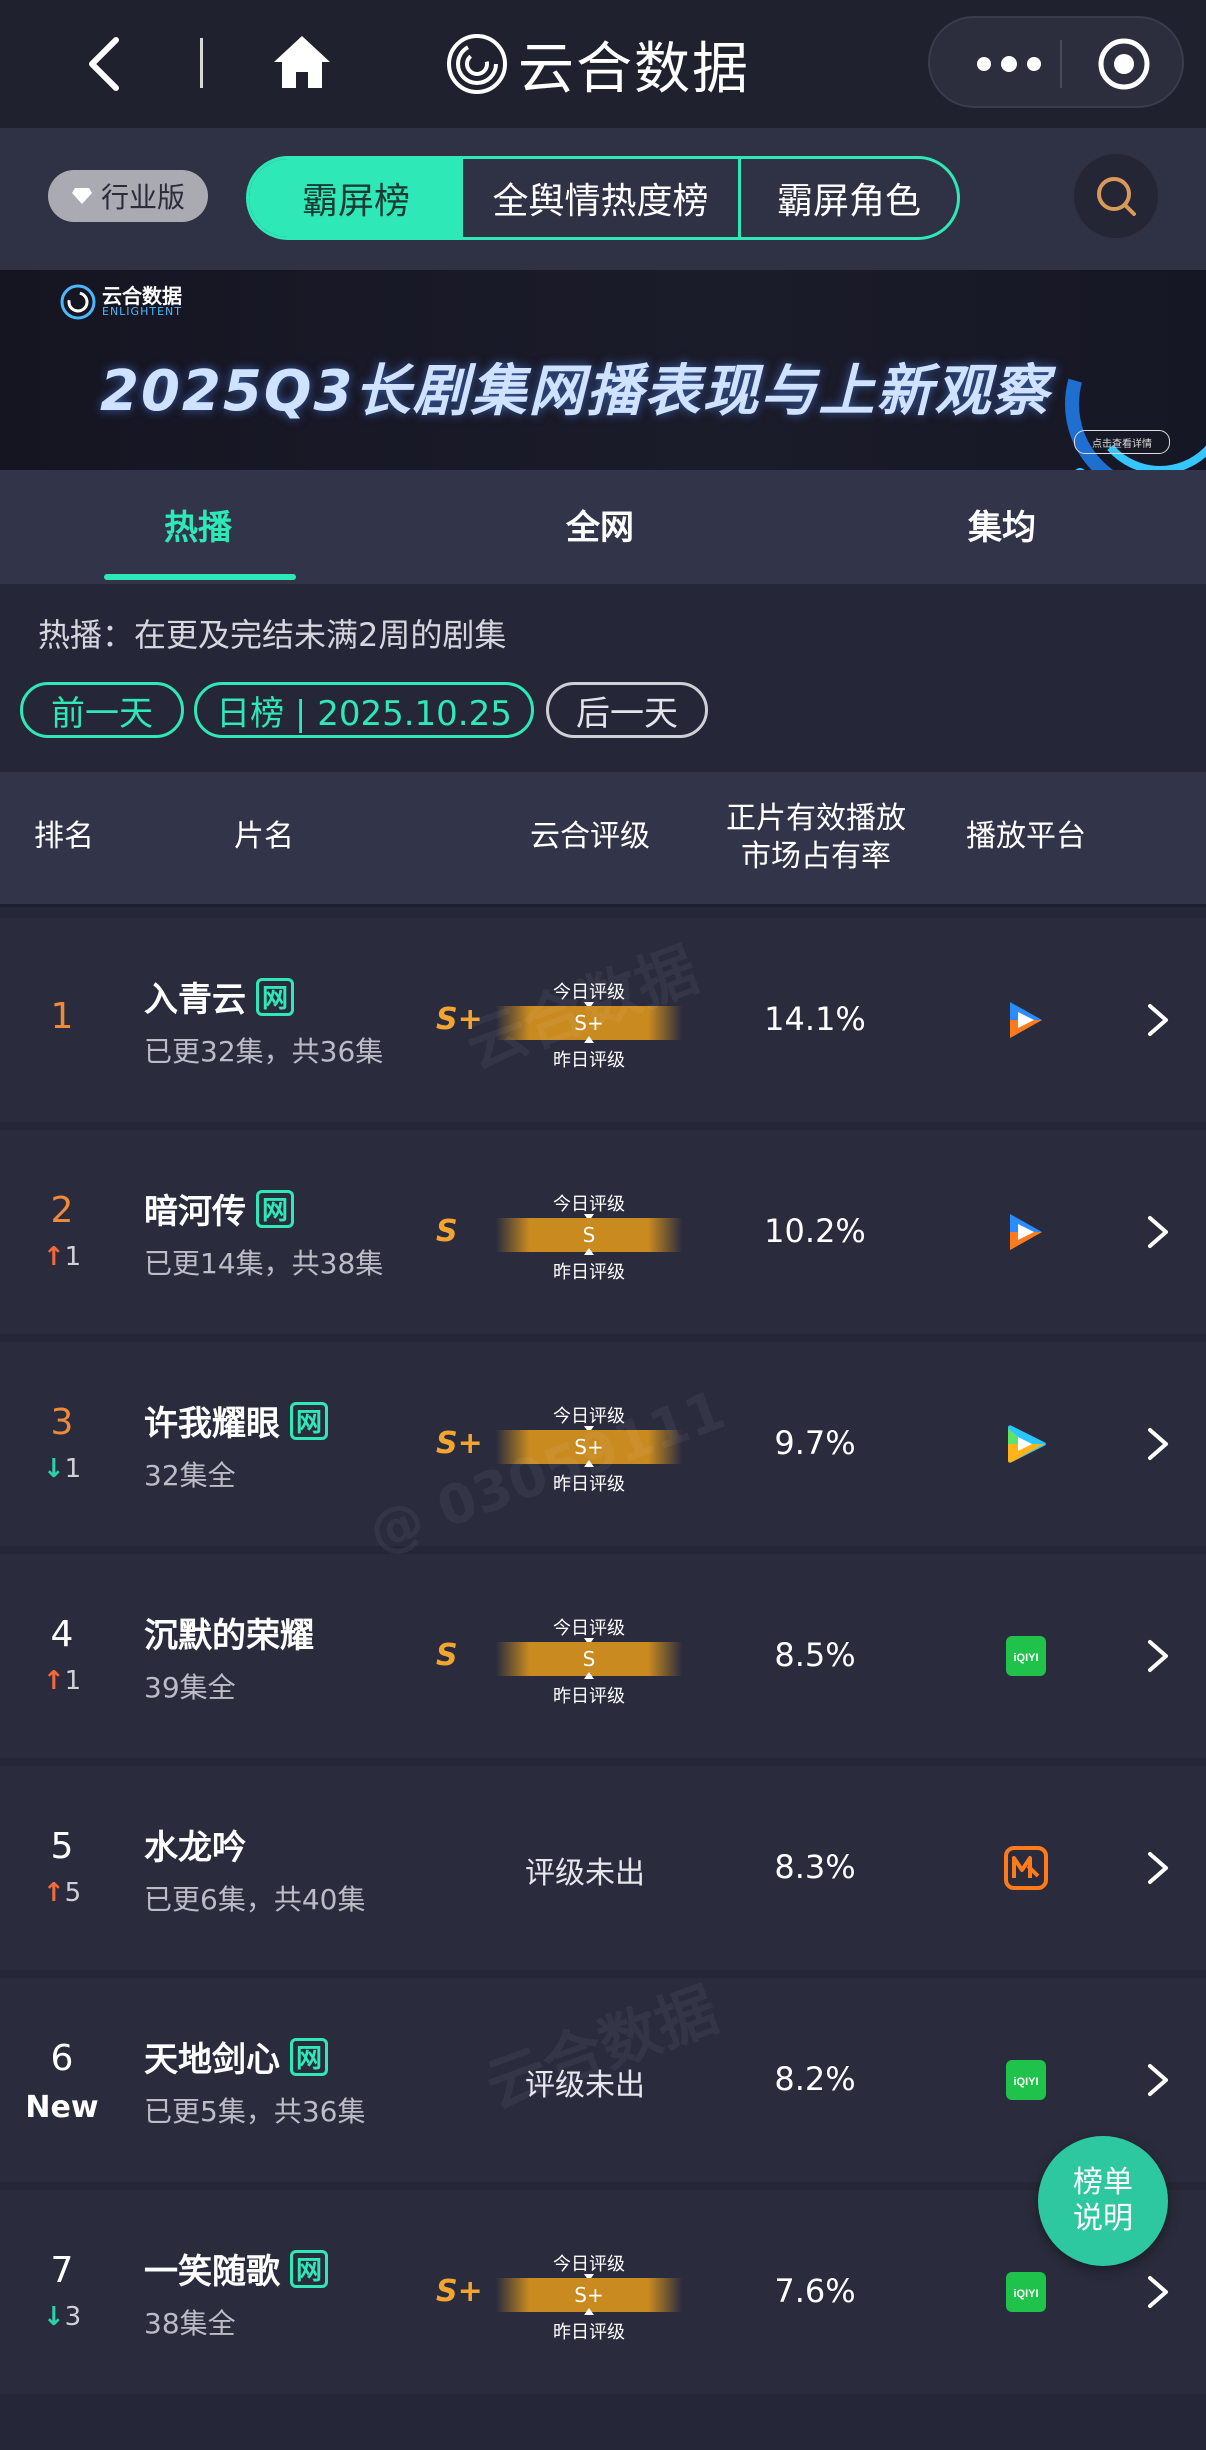 Image resolution: width=1206 pixels, height=2450 pixels. I want to click on gauge-bar: S, so click(589, 1235).